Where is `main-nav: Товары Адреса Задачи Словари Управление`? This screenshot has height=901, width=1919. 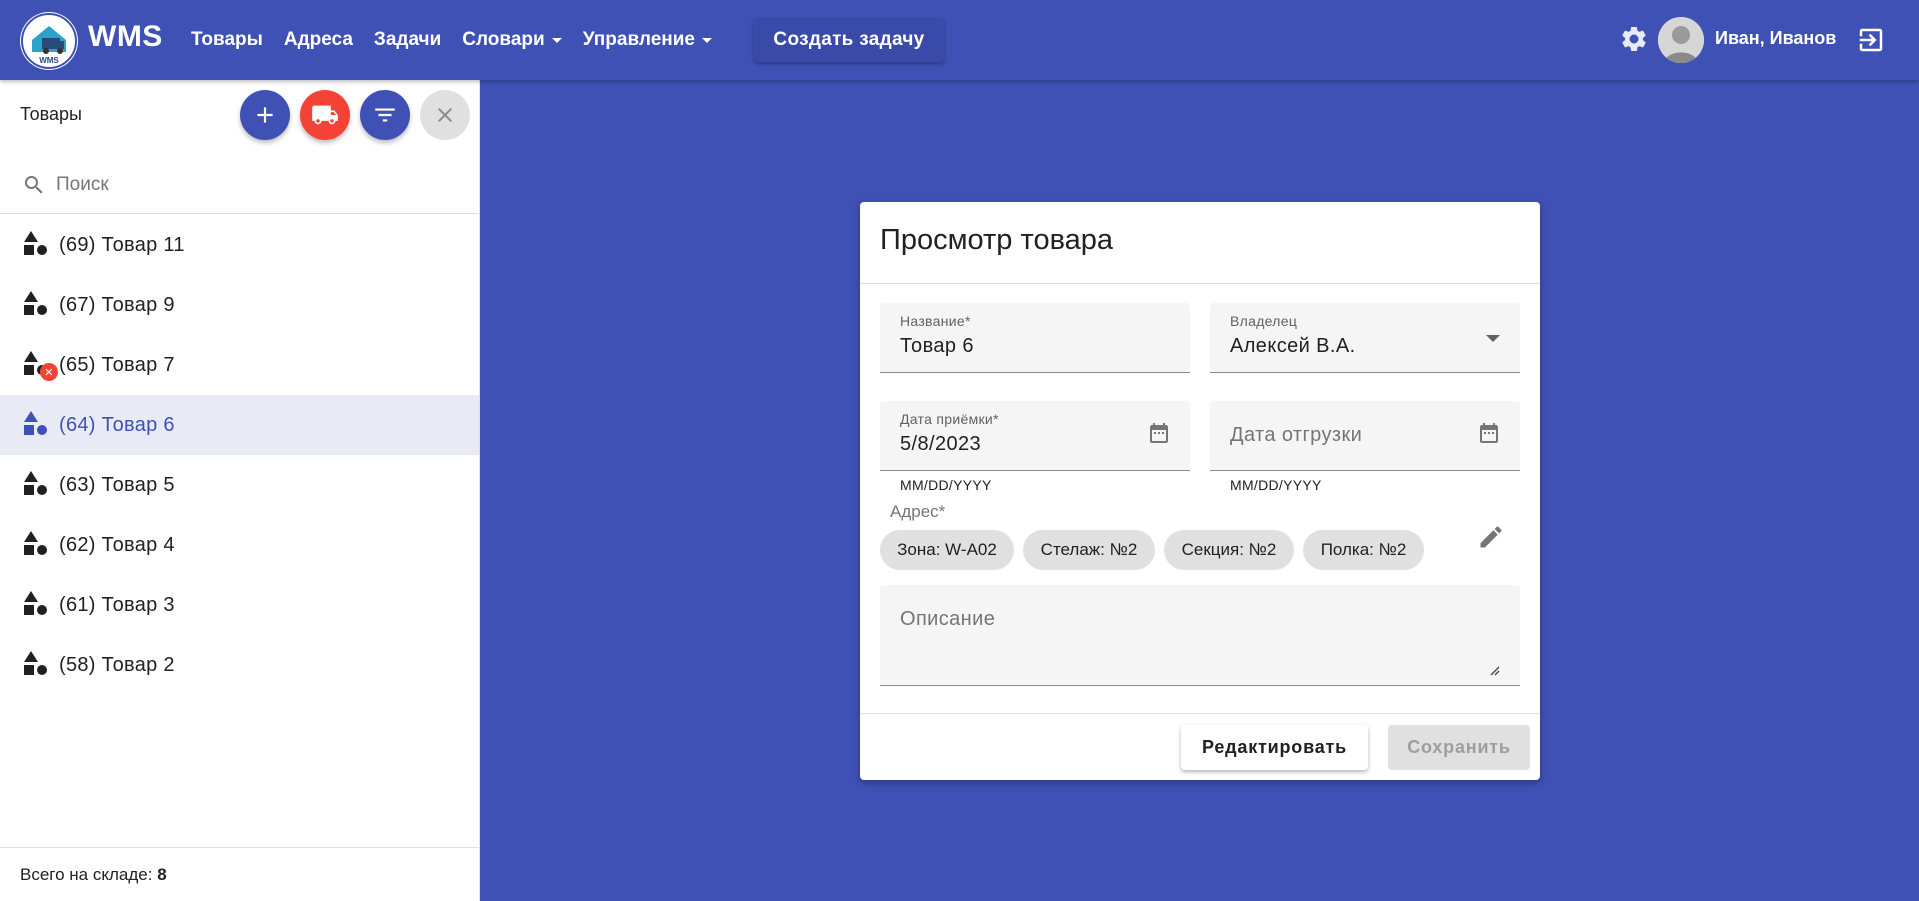 main-nav: Товары Адреса Задачи Словари Управление is located at coordinates (462, 40).